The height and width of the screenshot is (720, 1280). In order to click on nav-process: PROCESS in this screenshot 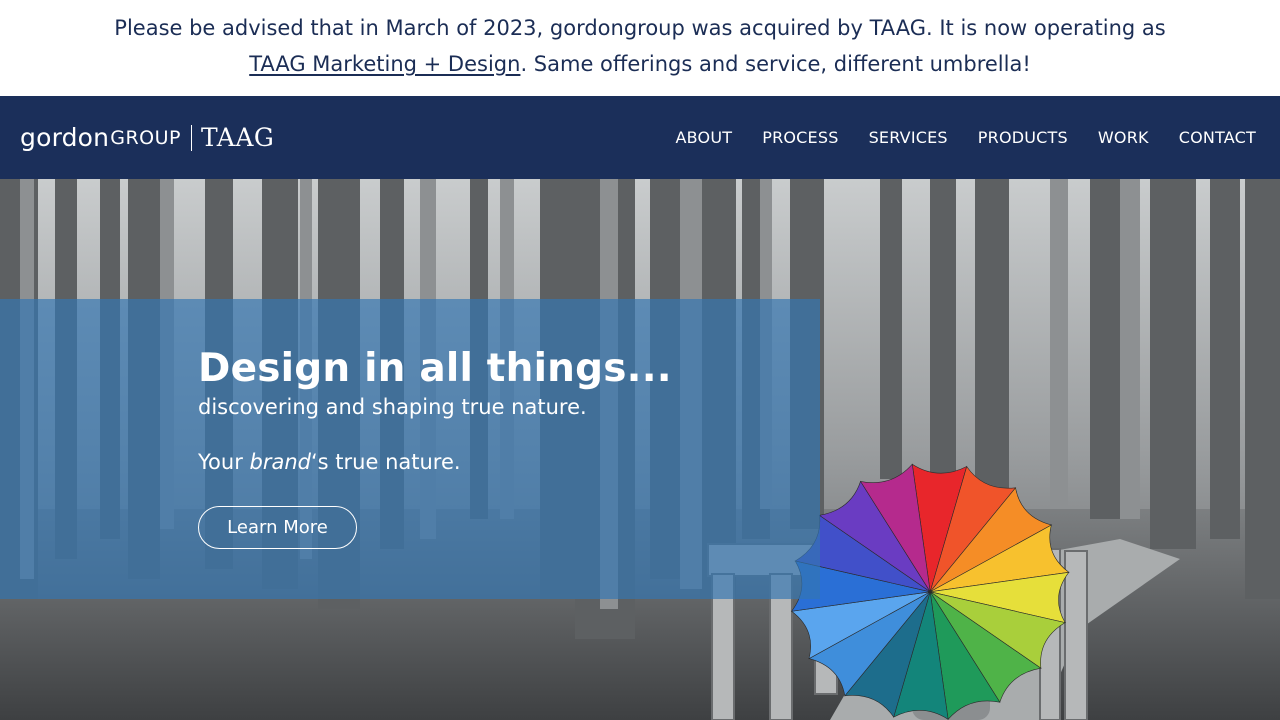, I will do `click(800, 137)`.